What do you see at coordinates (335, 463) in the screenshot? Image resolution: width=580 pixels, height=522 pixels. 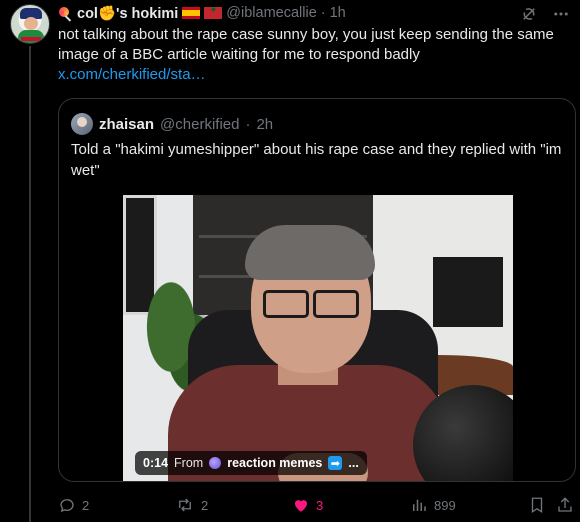 I see `arrow-right-icon: ➡` at bounding box center [335, 463].